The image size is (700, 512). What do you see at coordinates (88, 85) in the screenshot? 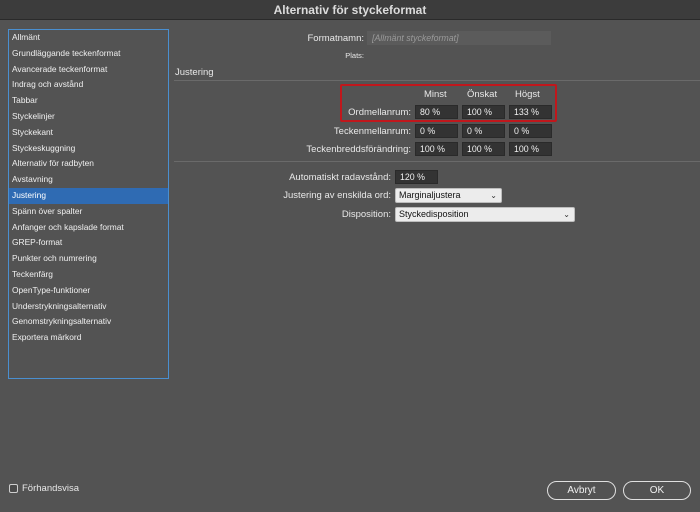
I see `sidebar-item-indrag-och-avstand: Indrag och avstånd` at bounding box center [88, 85].